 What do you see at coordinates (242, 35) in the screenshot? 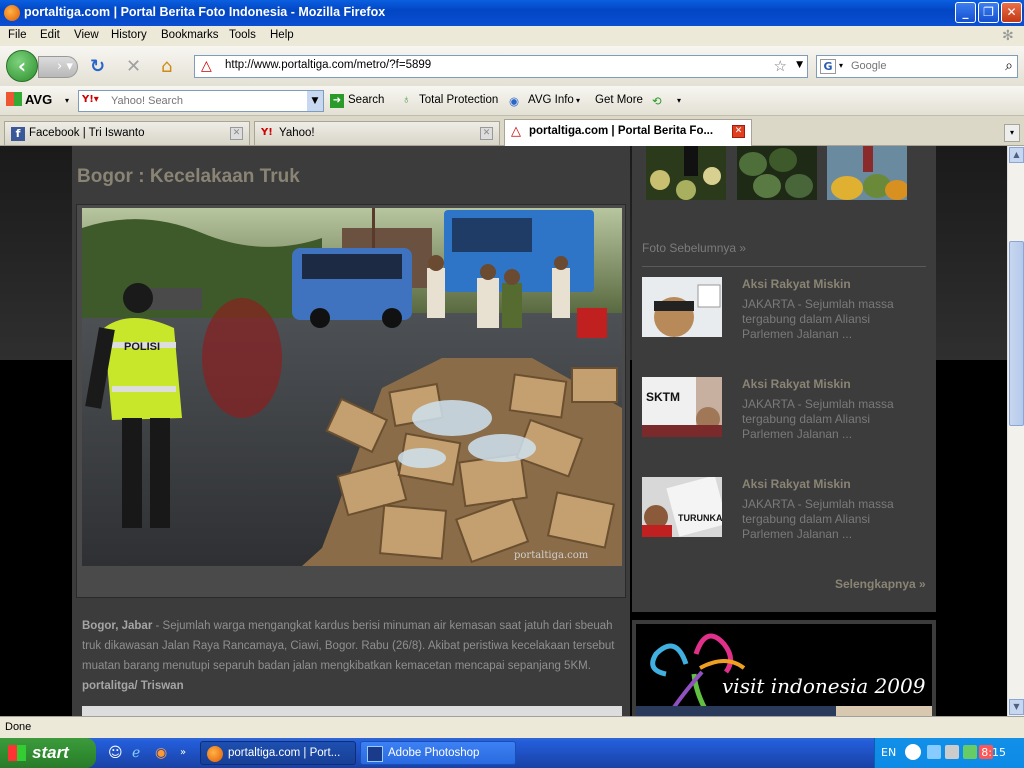
I see `menu-tools: Tools` at bounding box center [242, 35].